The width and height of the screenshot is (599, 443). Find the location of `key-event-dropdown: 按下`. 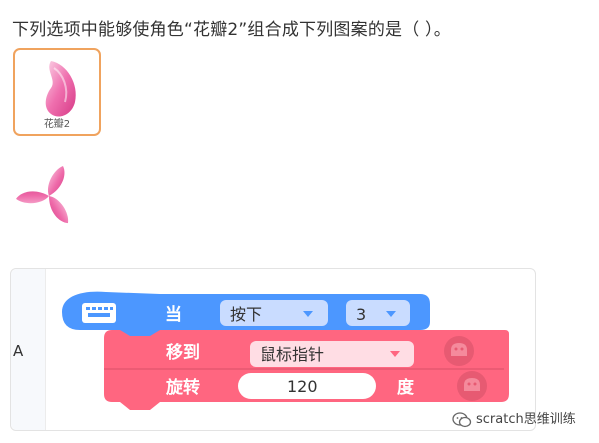

key-event-dropdown: 按下 is located at coordinates (274, 313).